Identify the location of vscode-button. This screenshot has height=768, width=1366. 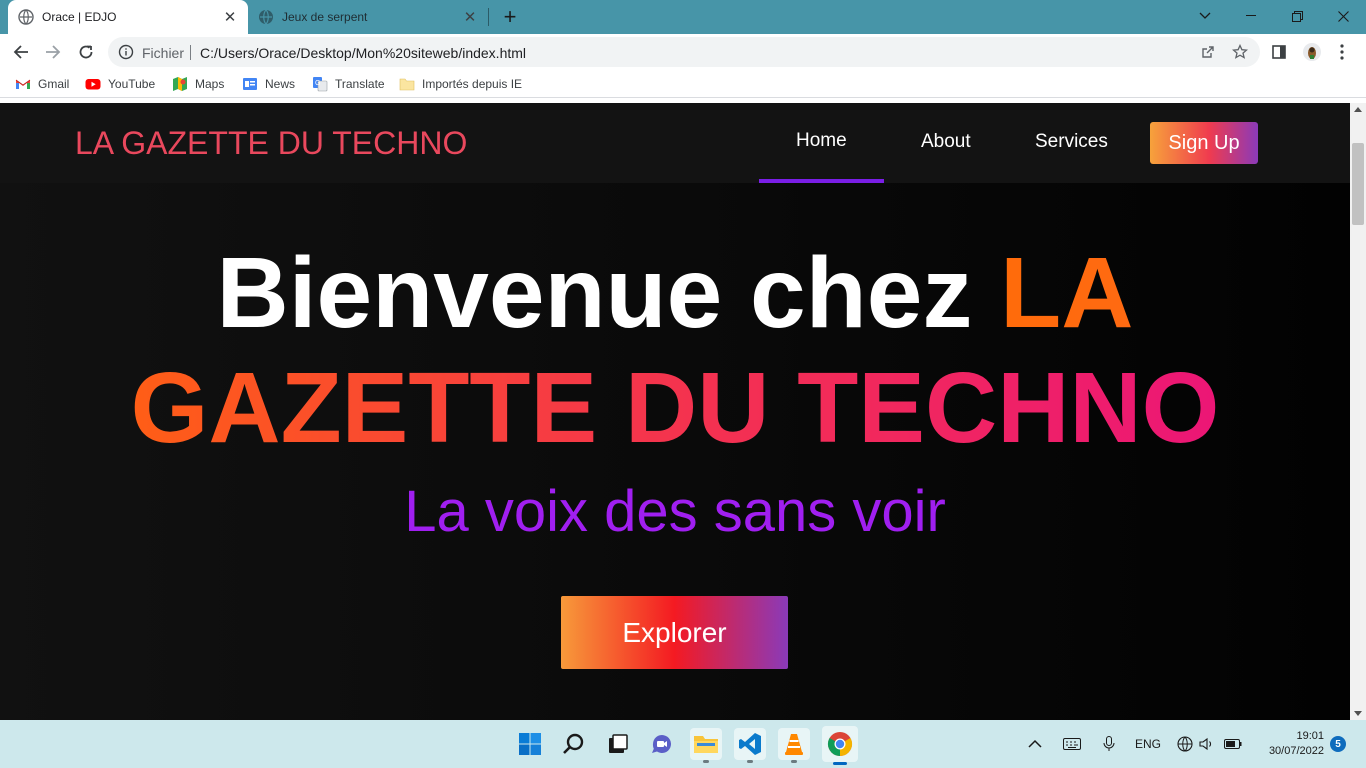
(750, 745).